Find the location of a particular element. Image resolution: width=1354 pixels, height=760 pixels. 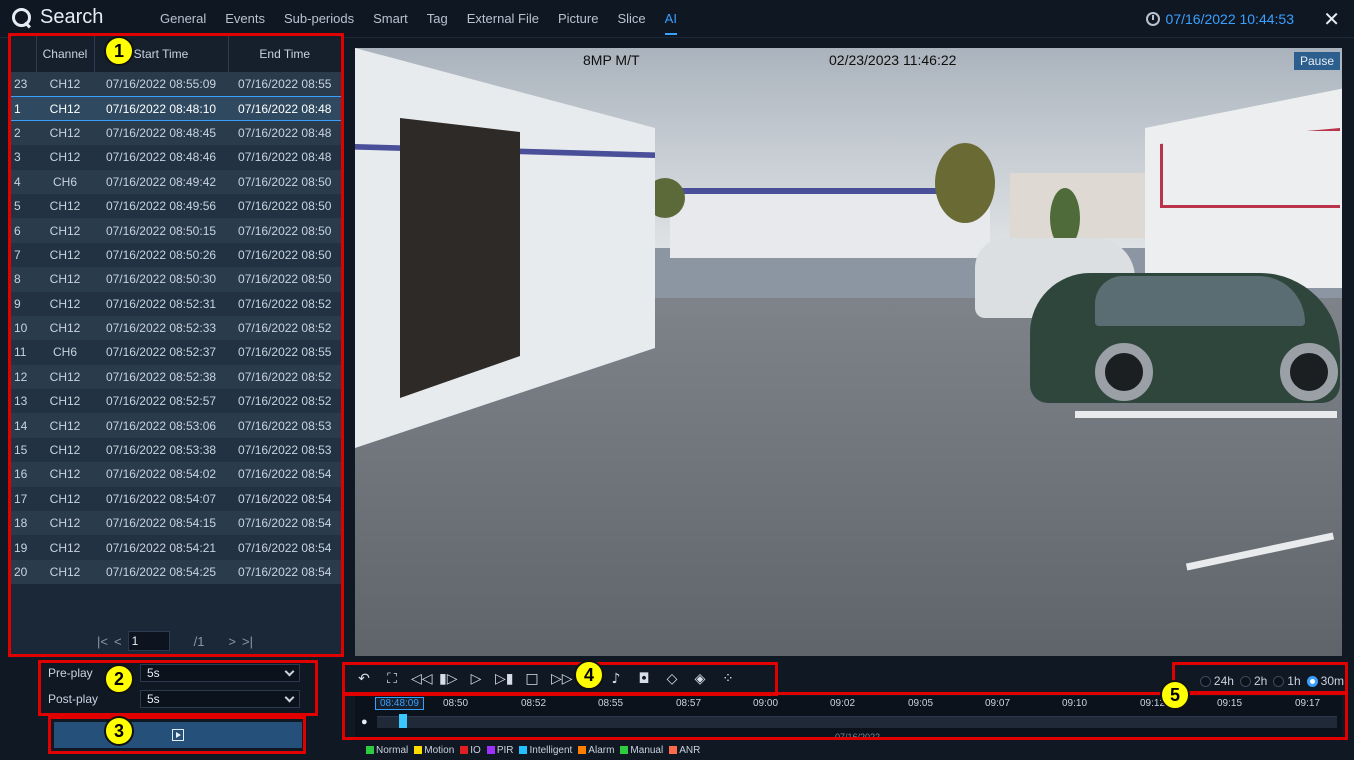

radio-icon is located at coordinates (1205, 682).